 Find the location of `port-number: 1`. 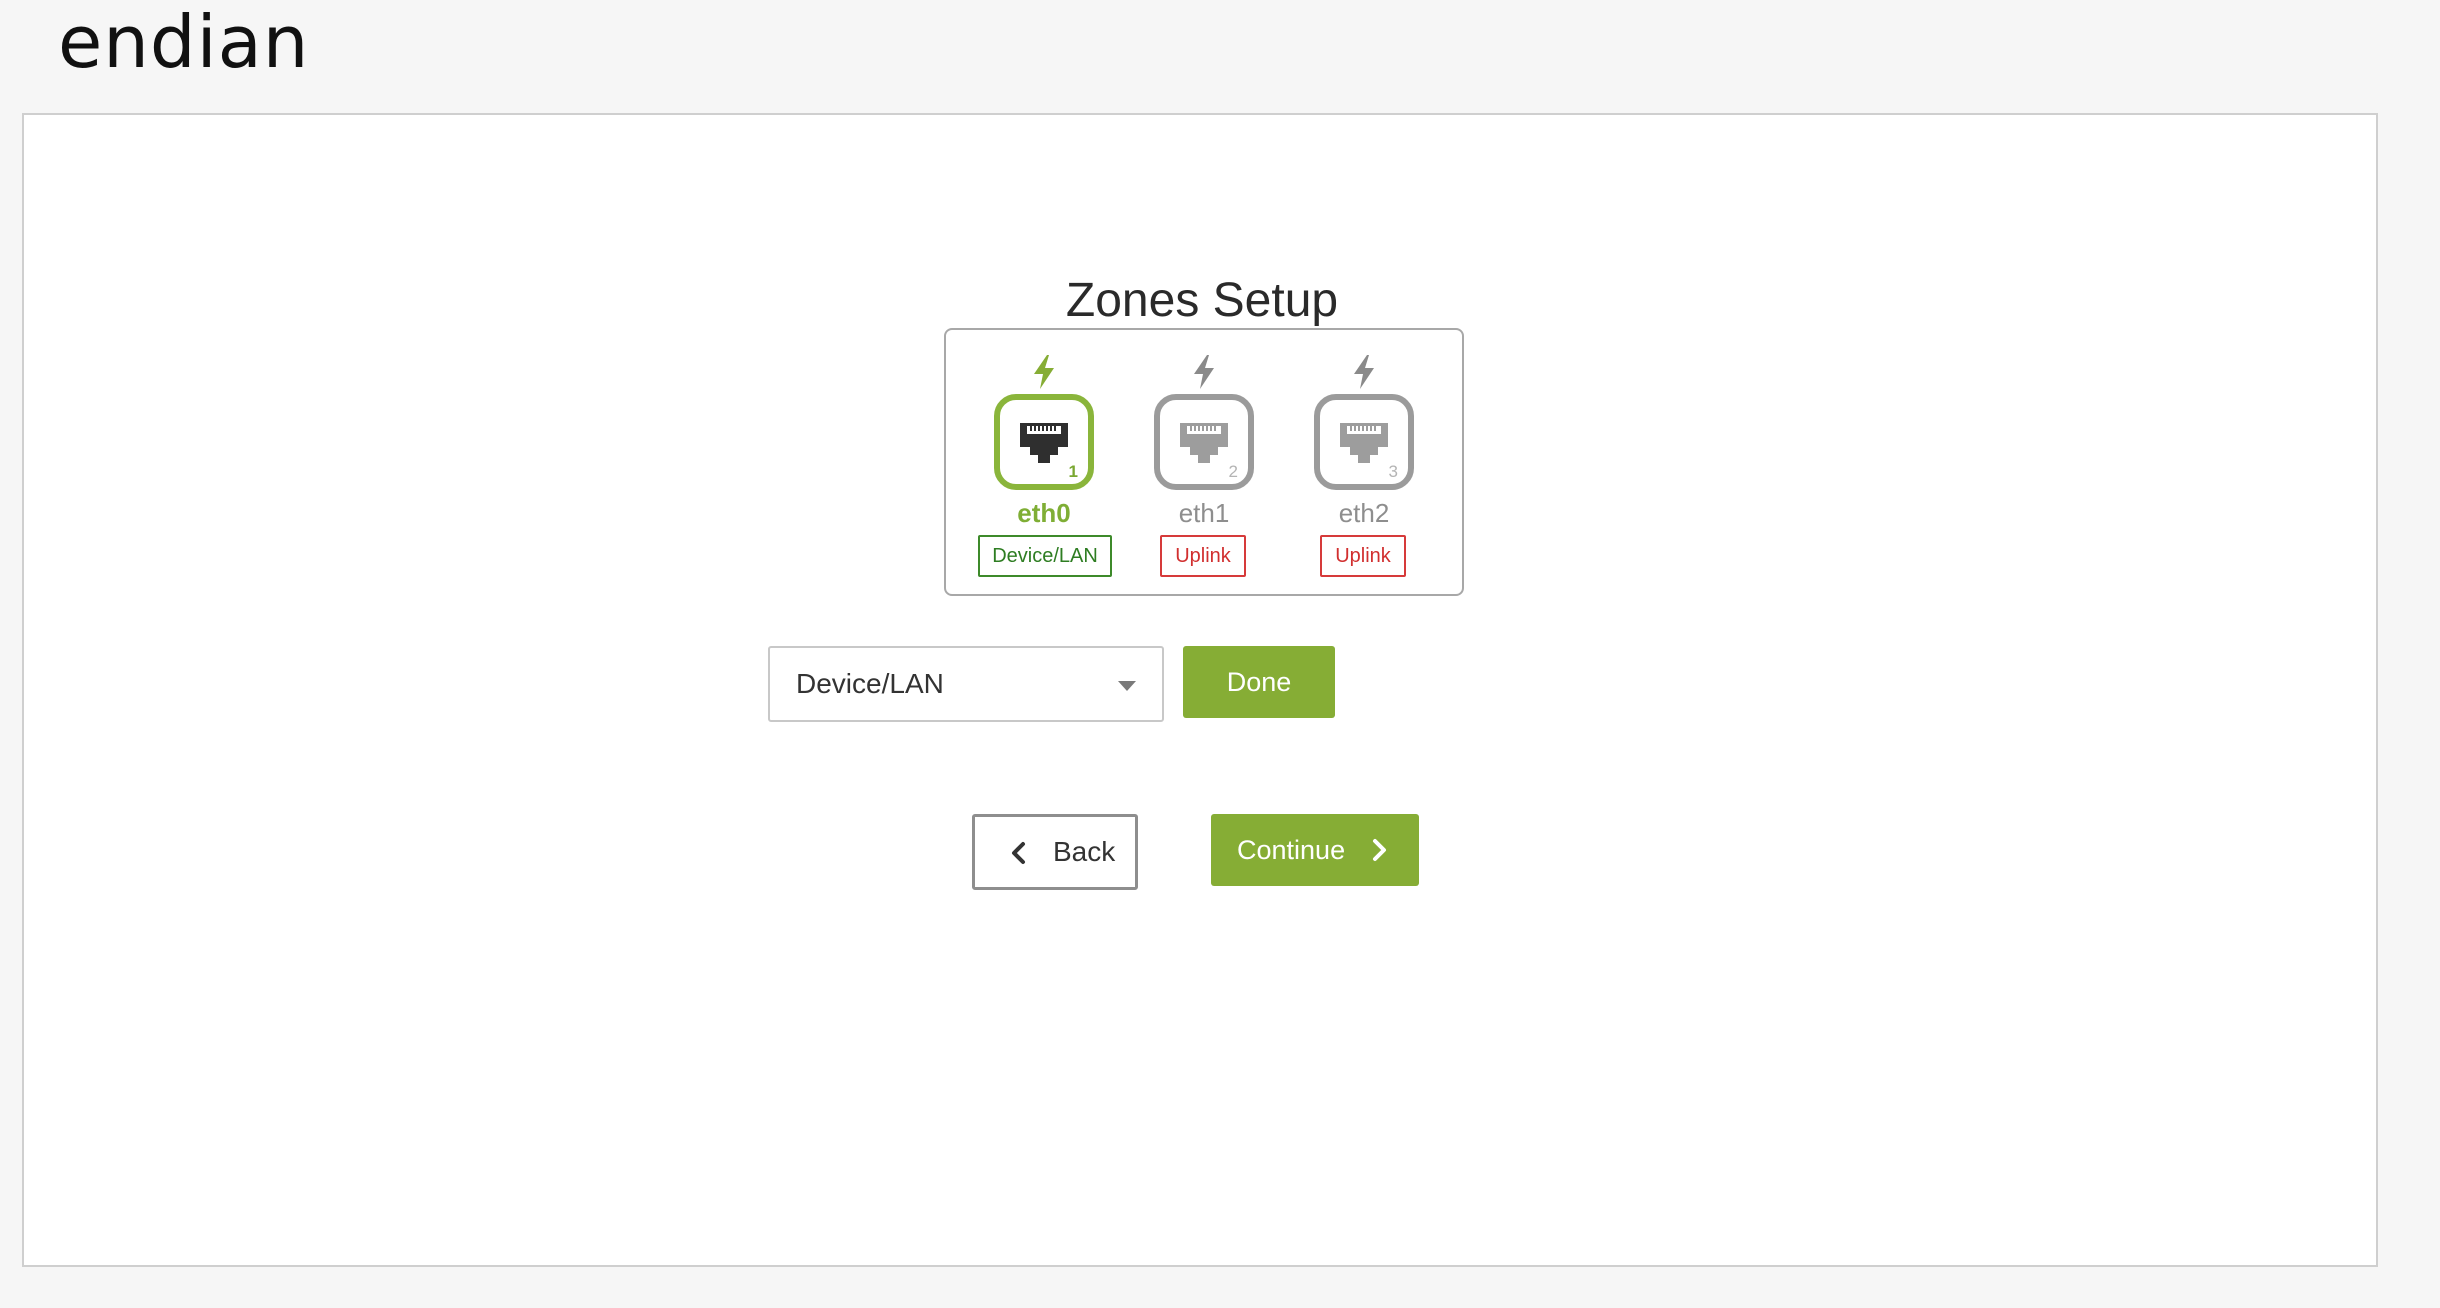

port-number: 1 is located at coordinates (1073, 471).